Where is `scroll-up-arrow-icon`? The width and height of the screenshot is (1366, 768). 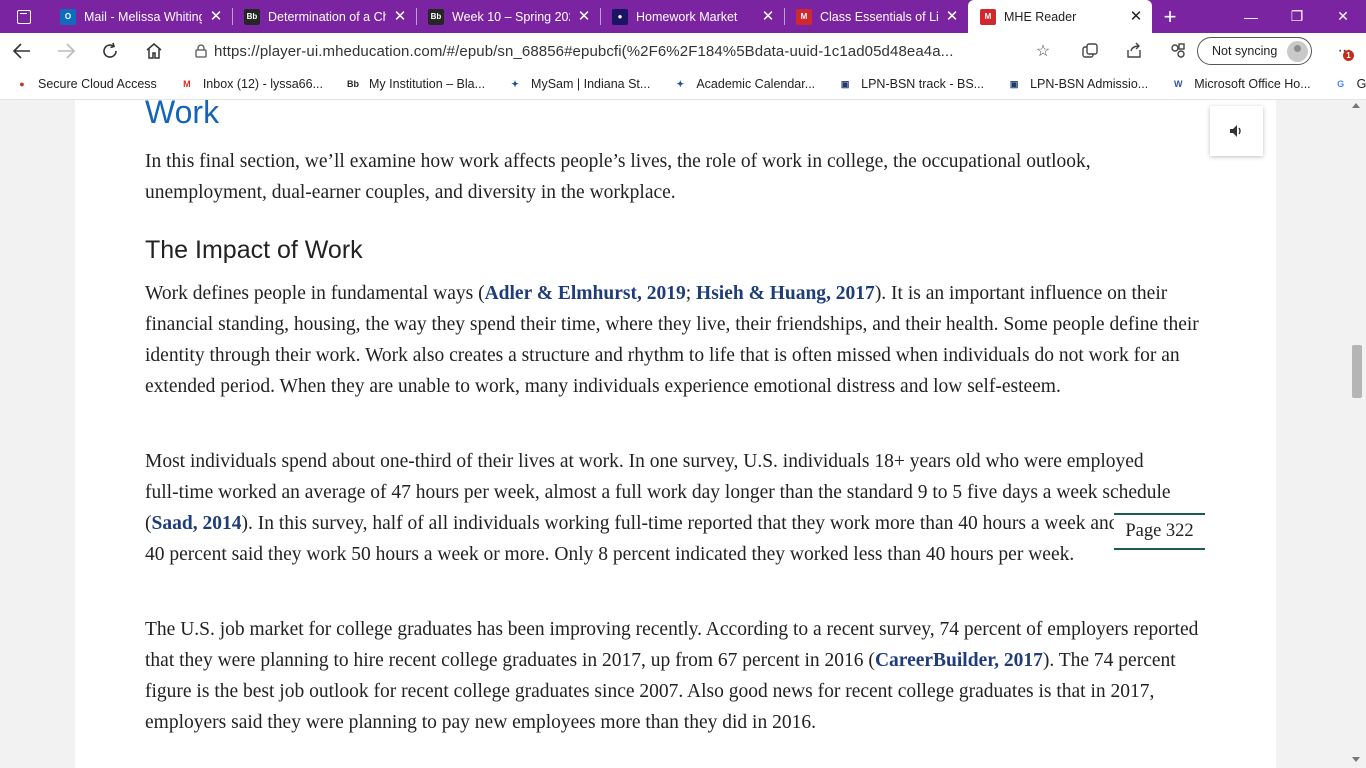 scroll-up-arrow-icon is located at coordinates (1356, 105).